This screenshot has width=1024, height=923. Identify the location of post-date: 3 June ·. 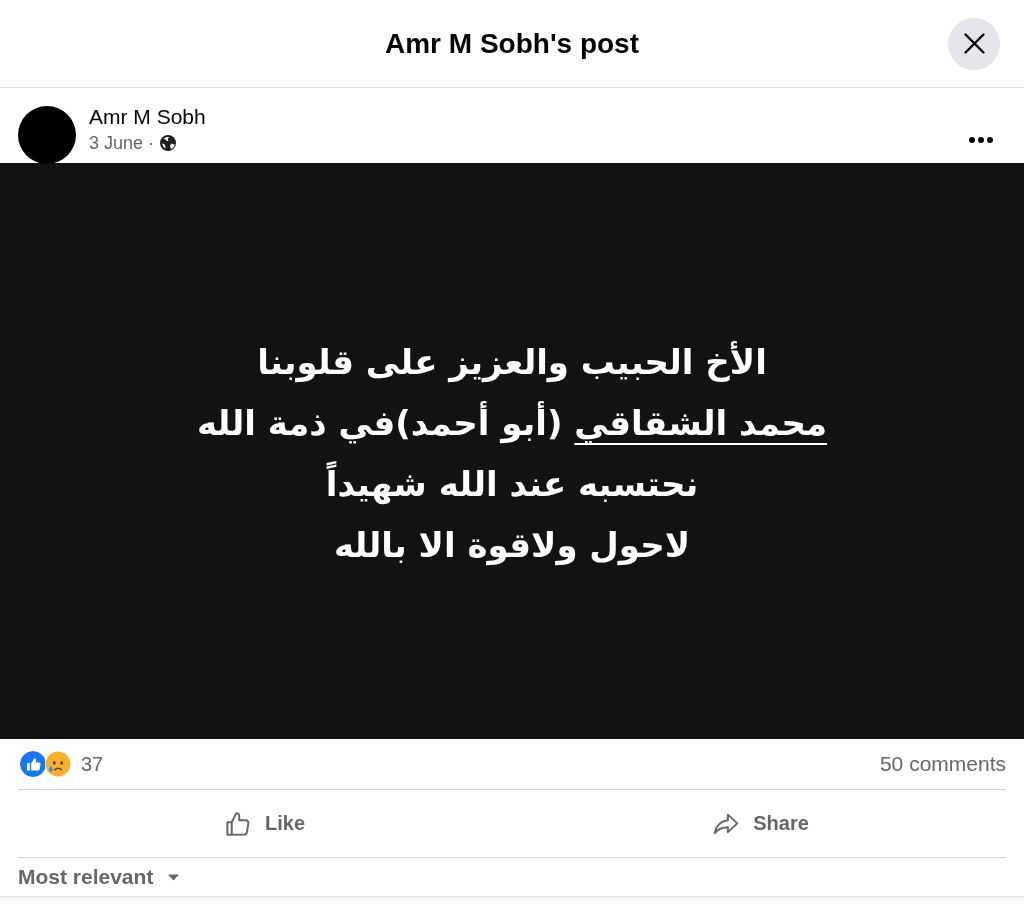
(122, 143).